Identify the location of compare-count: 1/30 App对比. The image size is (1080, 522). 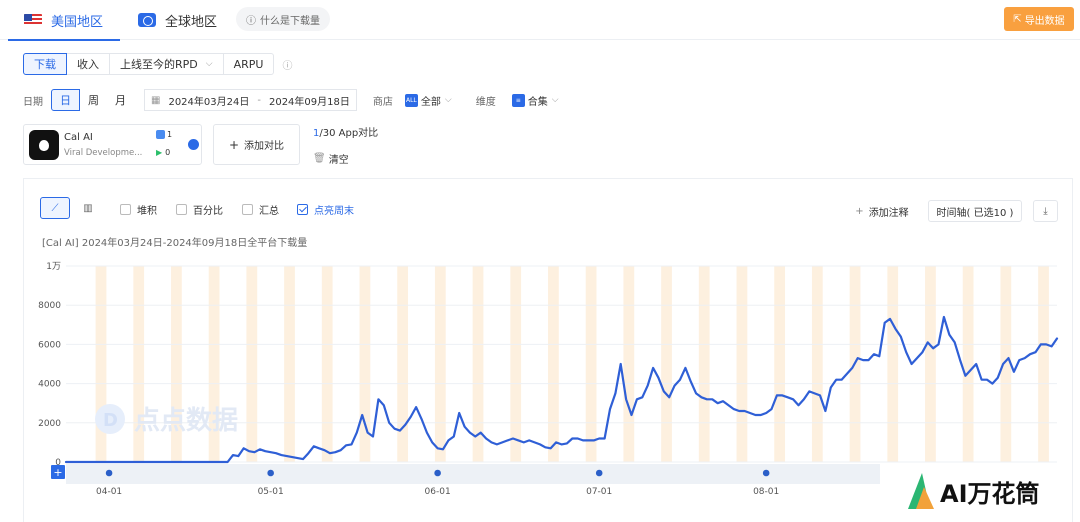
(345, 131).